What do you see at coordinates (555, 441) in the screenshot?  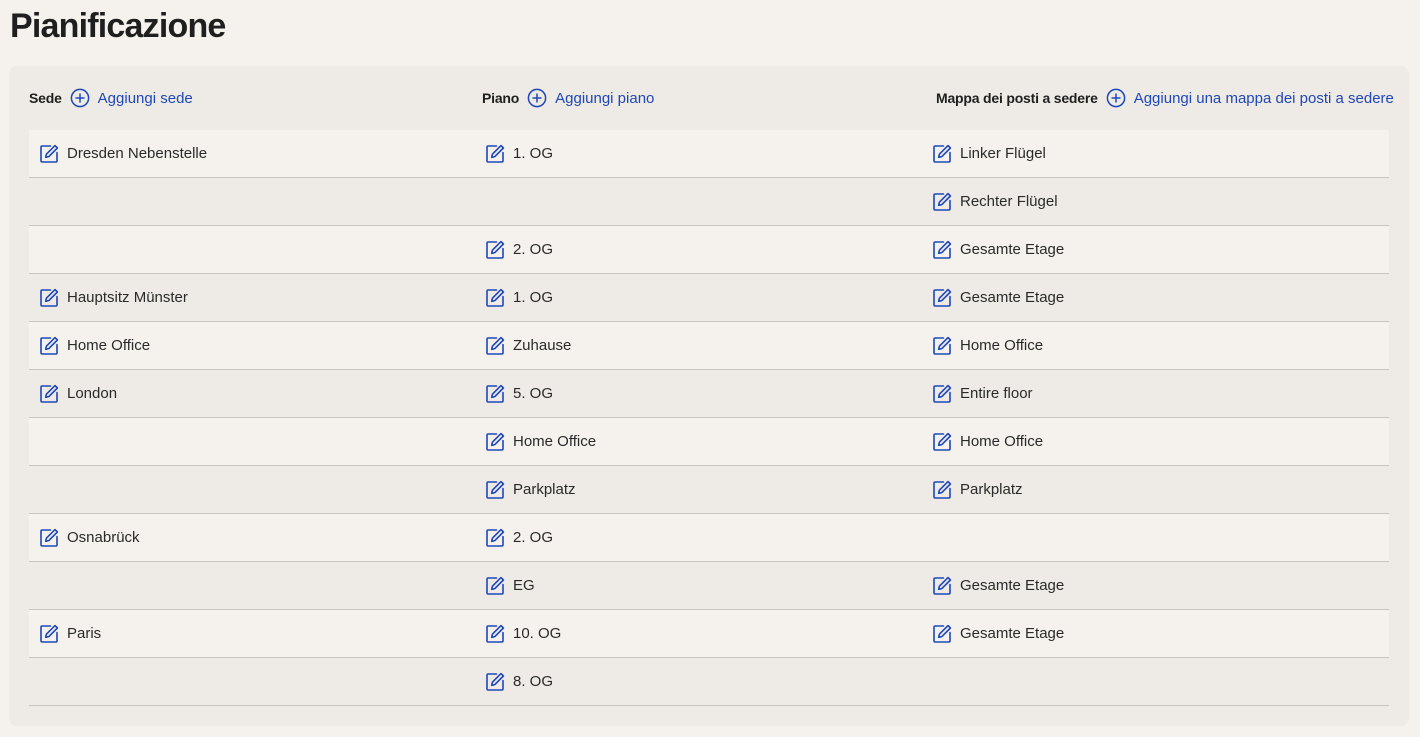 I see `piano-name: Home Office` at bounding box center [555, 441].